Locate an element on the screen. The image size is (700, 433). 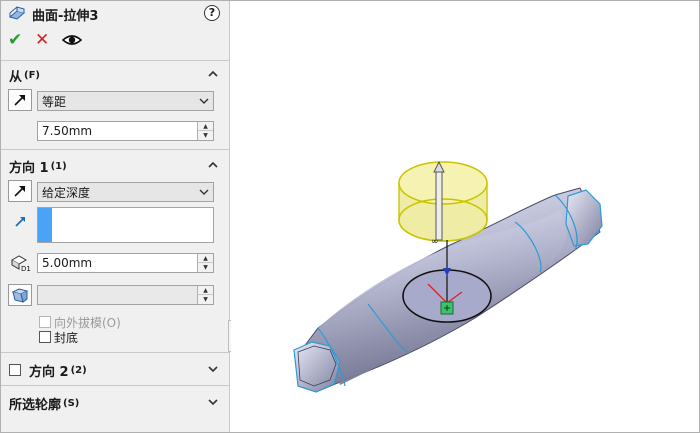
extrusion-preview is located at coordinates (443, 201).